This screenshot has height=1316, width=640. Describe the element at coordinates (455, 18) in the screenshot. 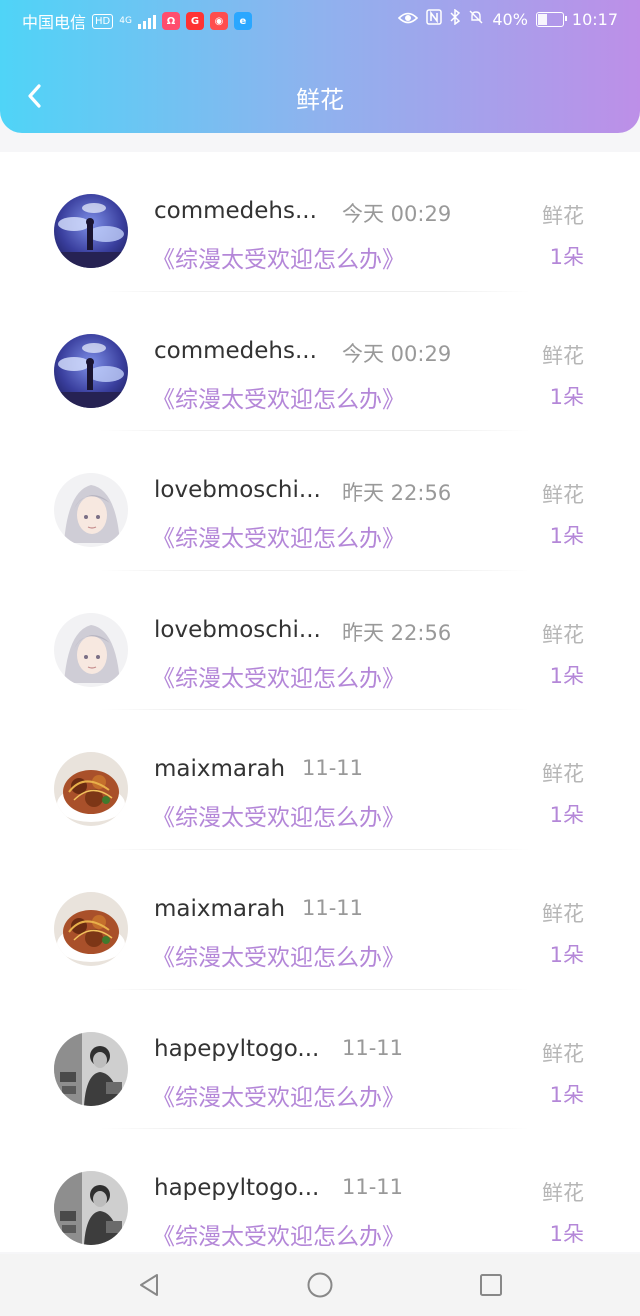

I see `bluetooth-icon` at that location.